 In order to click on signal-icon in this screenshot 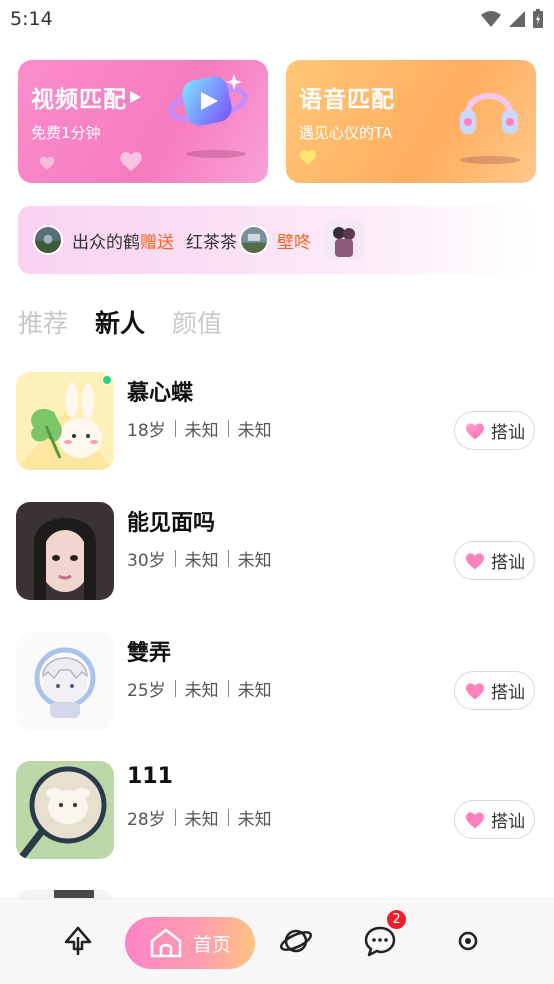, I will do `click(517, 19)`.